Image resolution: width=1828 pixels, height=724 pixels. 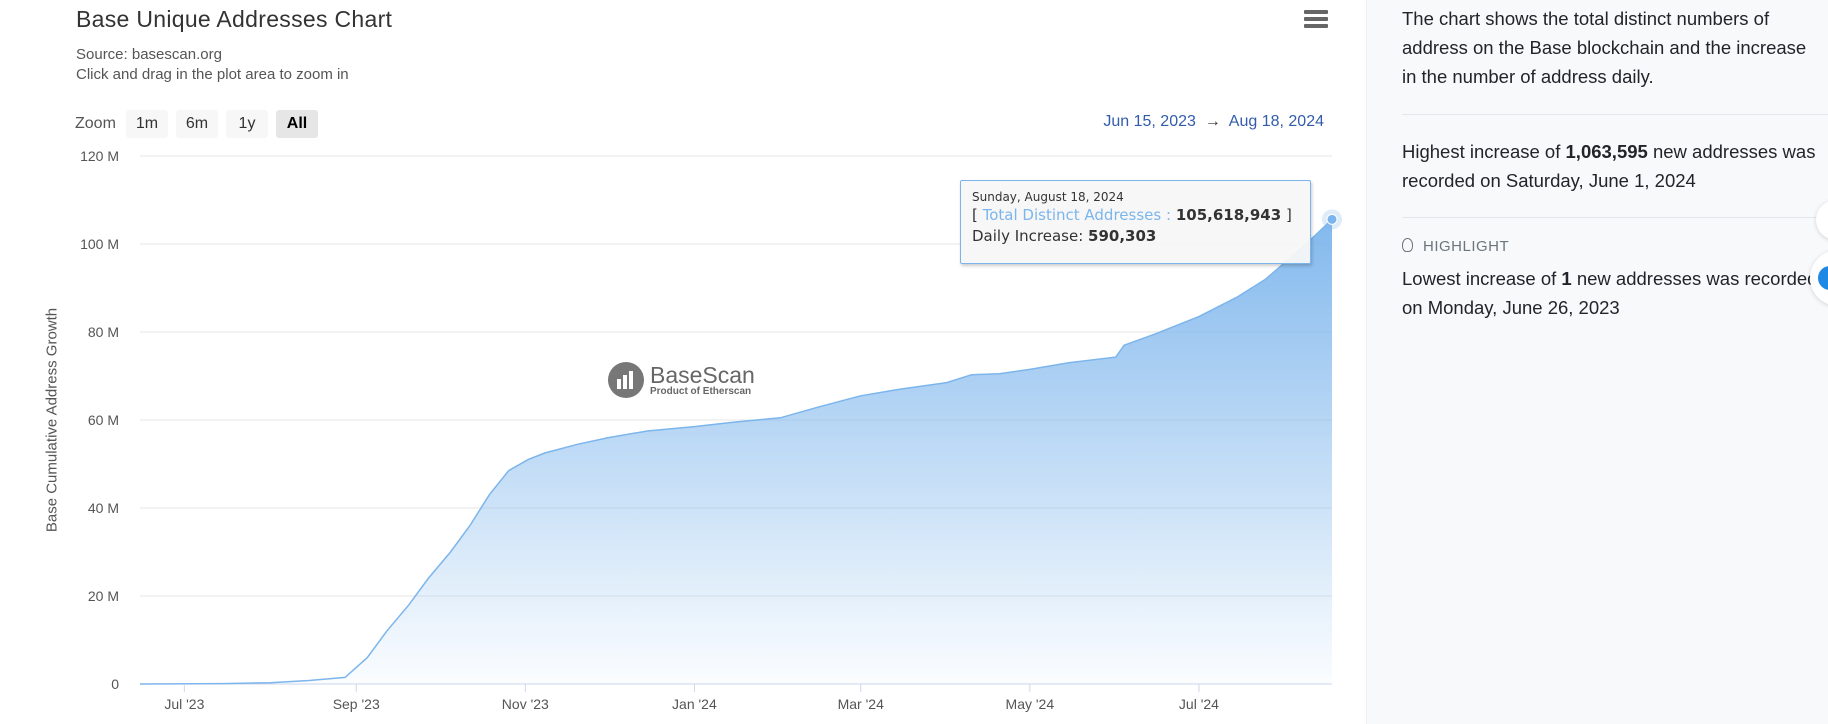 I want to click on basescan-logo-icon, so click(x=626, y=380).